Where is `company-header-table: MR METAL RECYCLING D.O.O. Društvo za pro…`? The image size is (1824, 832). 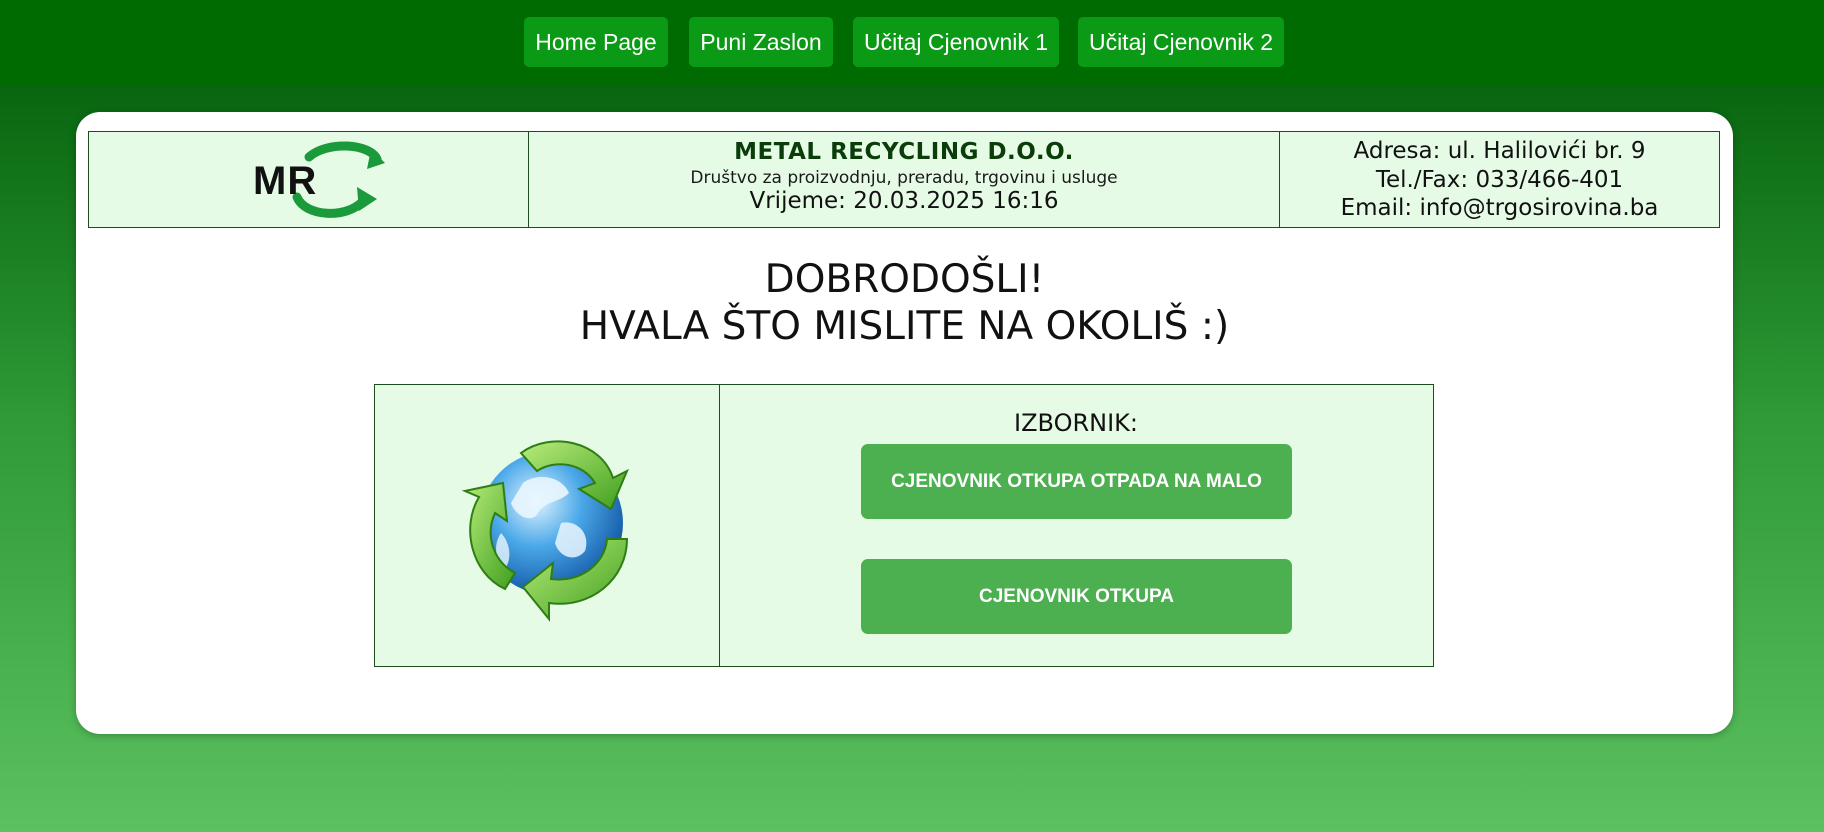 company-header-table: MR METAL RECYCLING D.O.O. Društvo za pro… is located at coordinates (904, 179).